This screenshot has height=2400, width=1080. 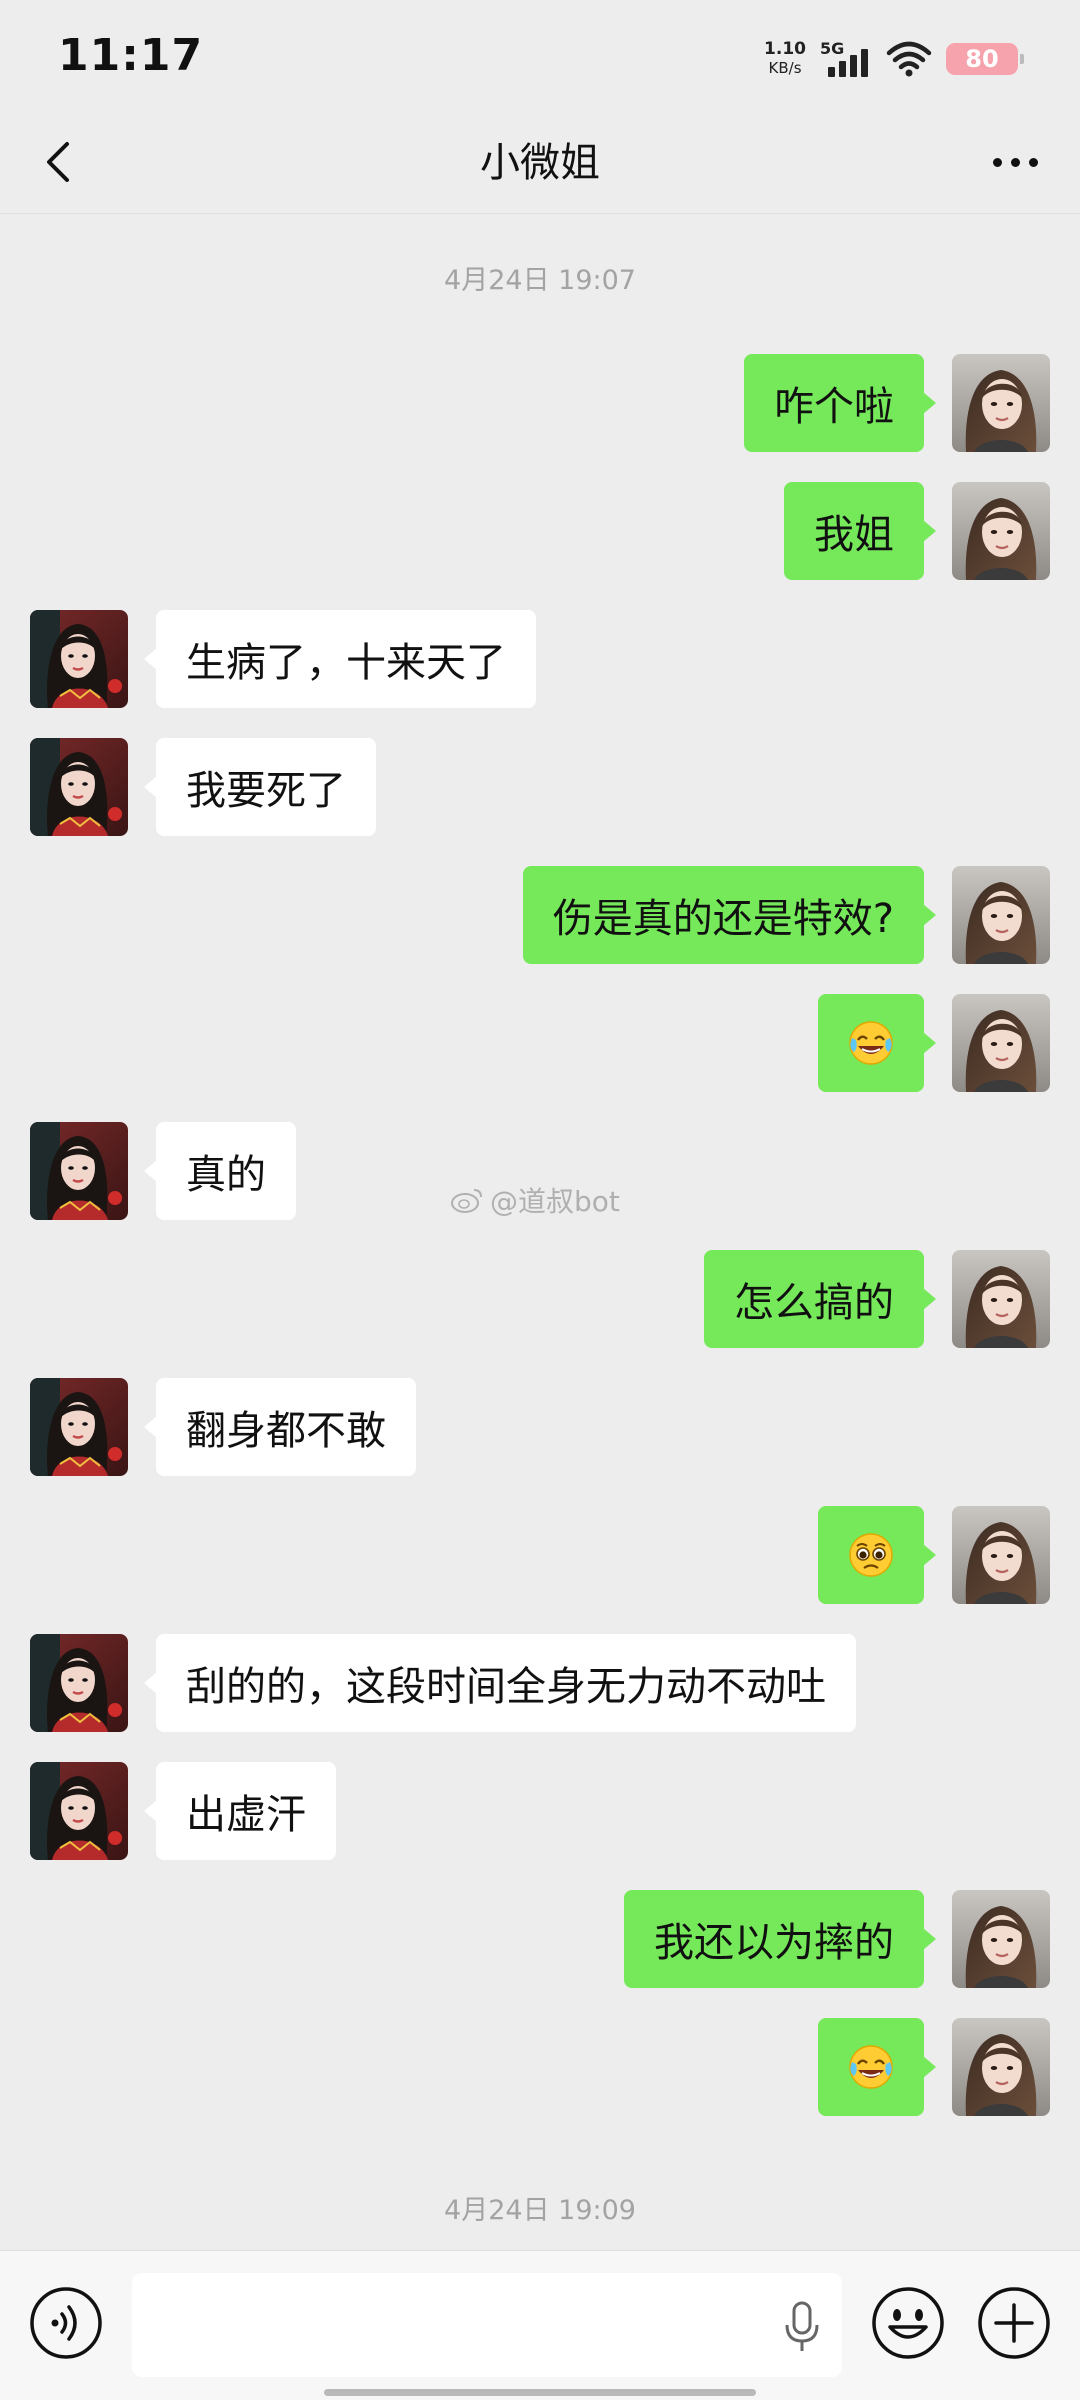 What do you see at coordinates (785, 68) in the screenshot?
I see `net-speed-unit: KB/s` at bounding box center [785, 68].